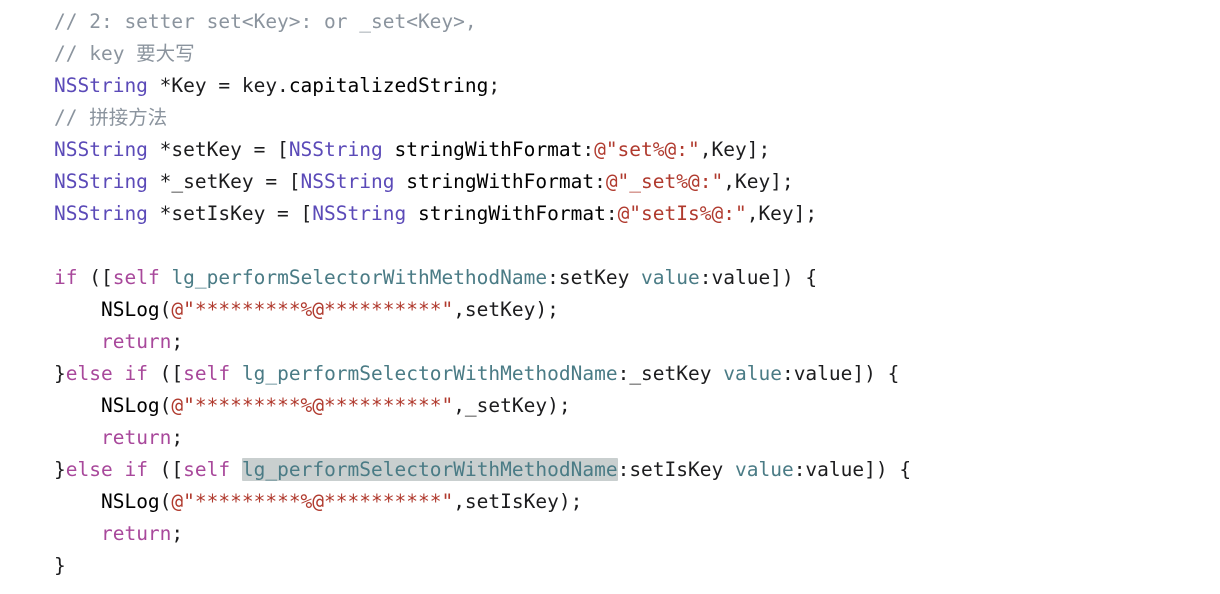 This screenshot has width=1220, height=594. What do you see at coordinates (66, 277) in the screenshot?
I see `code-token: if` at bounding box center [66, 277].